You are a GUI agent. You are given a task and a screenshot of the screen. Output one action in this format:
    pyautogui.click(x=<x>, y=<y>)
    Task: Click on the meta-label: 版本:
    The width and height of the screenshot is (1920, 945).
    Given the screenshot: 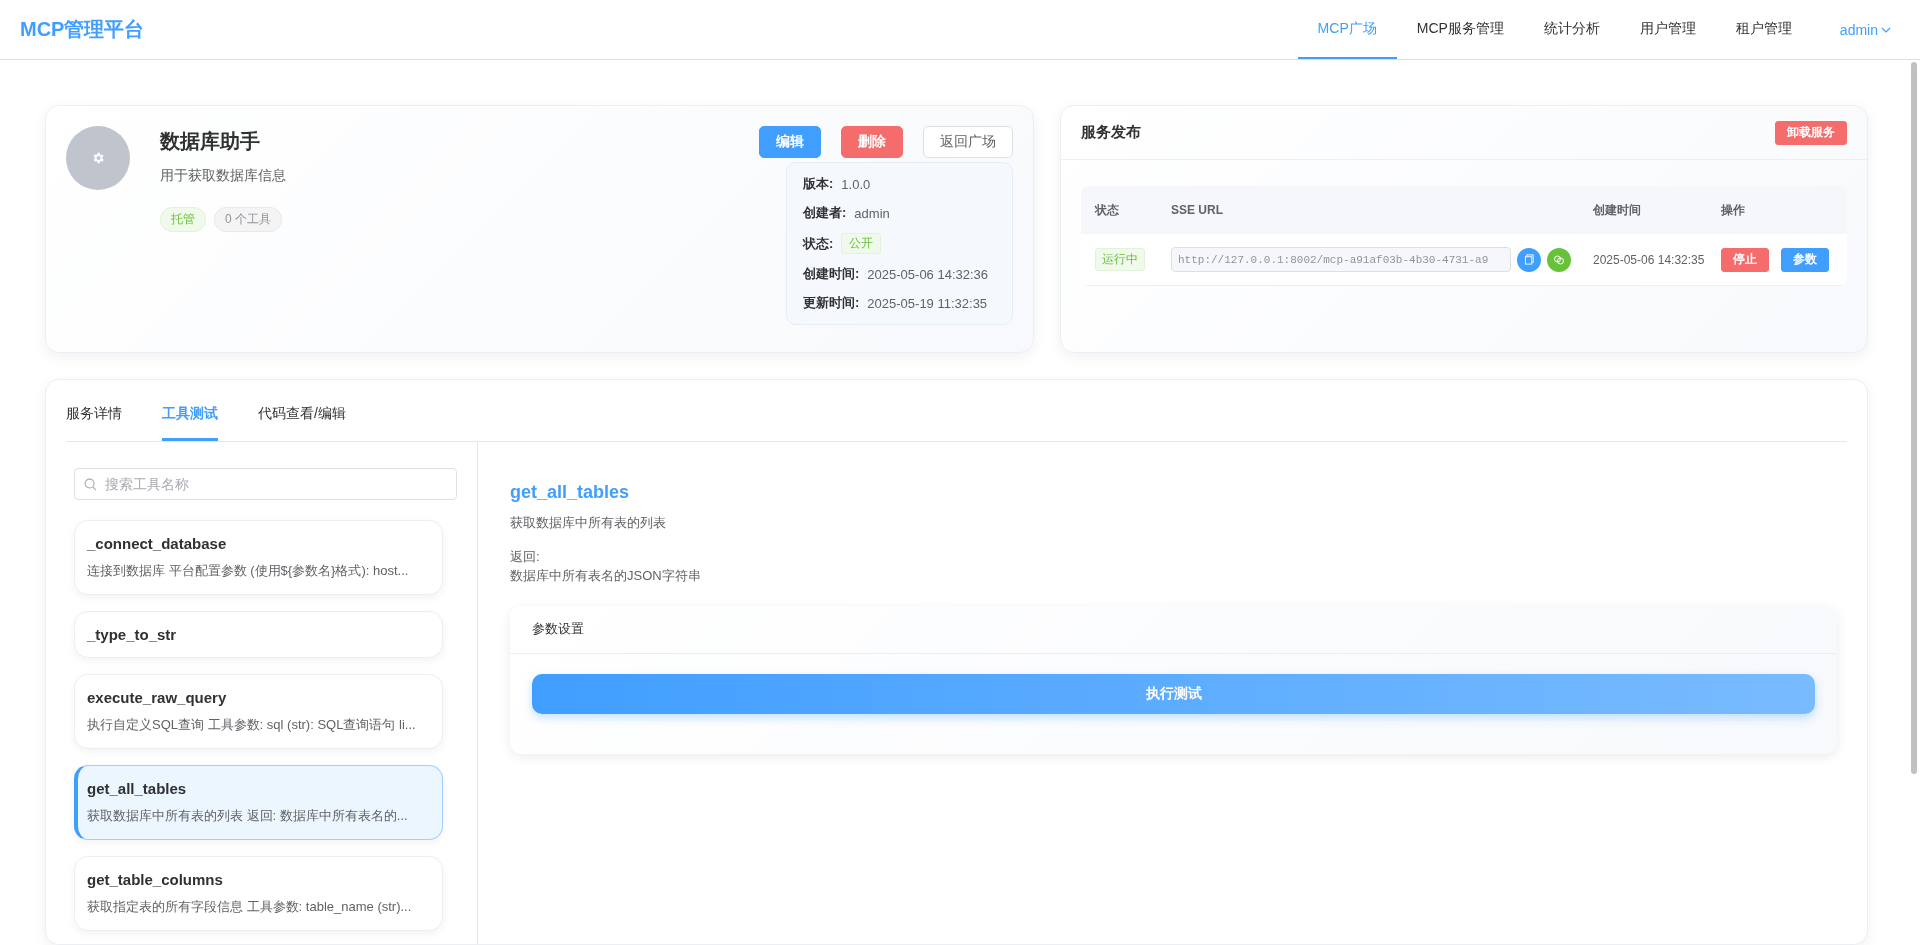 What is the action you would take?
    pyautogui.click(x=818, y=184)
    